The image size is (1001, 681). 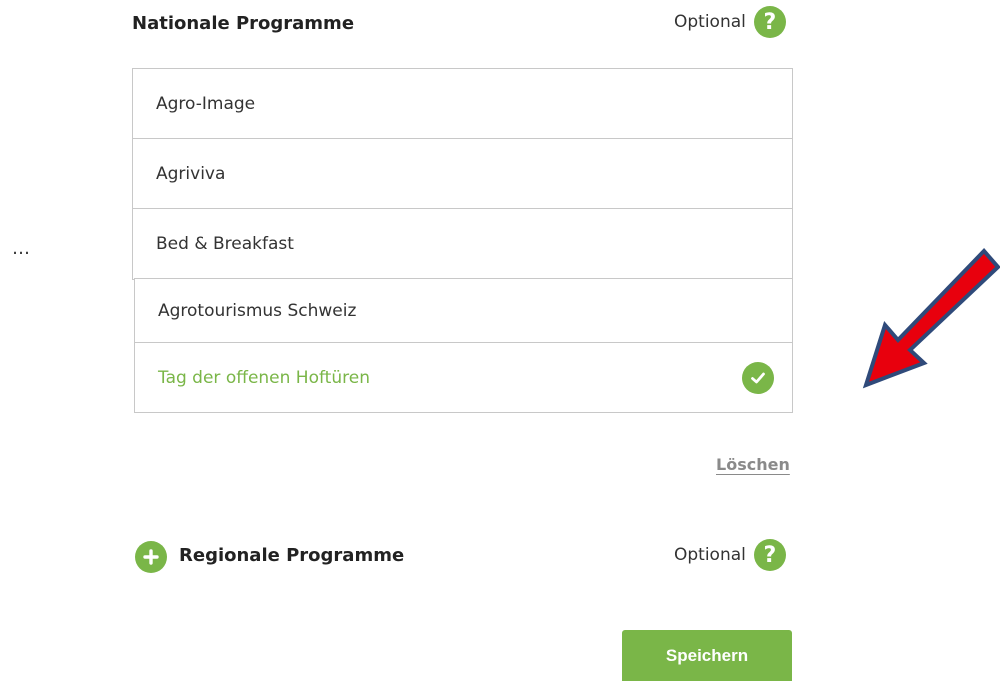 What do you see at coordinates (707, 655) in the screenshot?
I see `save-button: Speichern` at bounding box center [707, 655].